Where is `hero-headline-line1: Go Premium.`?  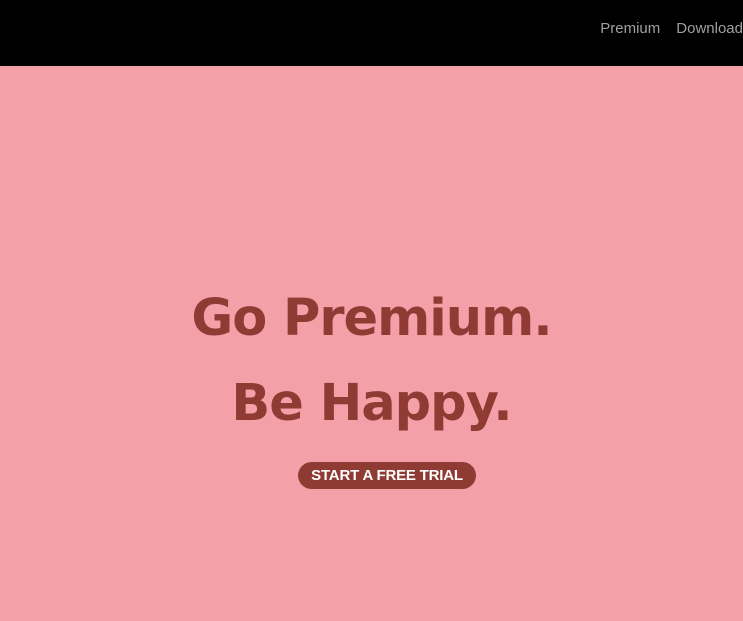 hero-headline-line1: Go Premium. is located at coordinates (371, 318).